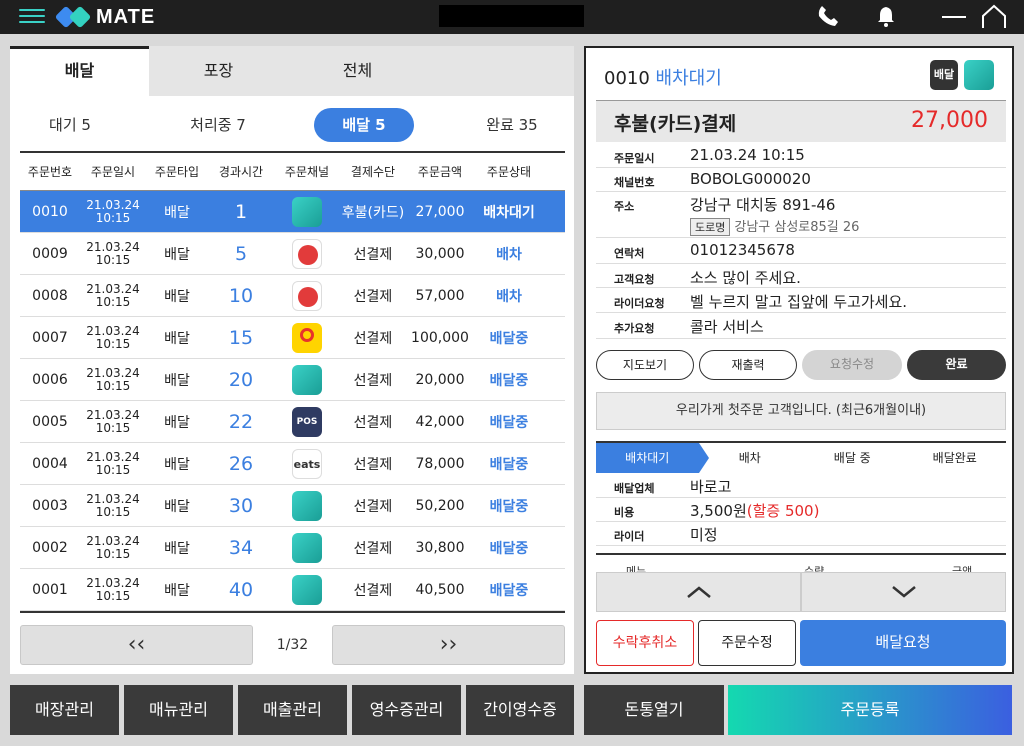 The width and height of the screenshot is (1024, 746). I want to click on table-row: 0005 21.03.24 10:15 배달 22 POS 선결제 42,000 배달중, so click(292, 422).